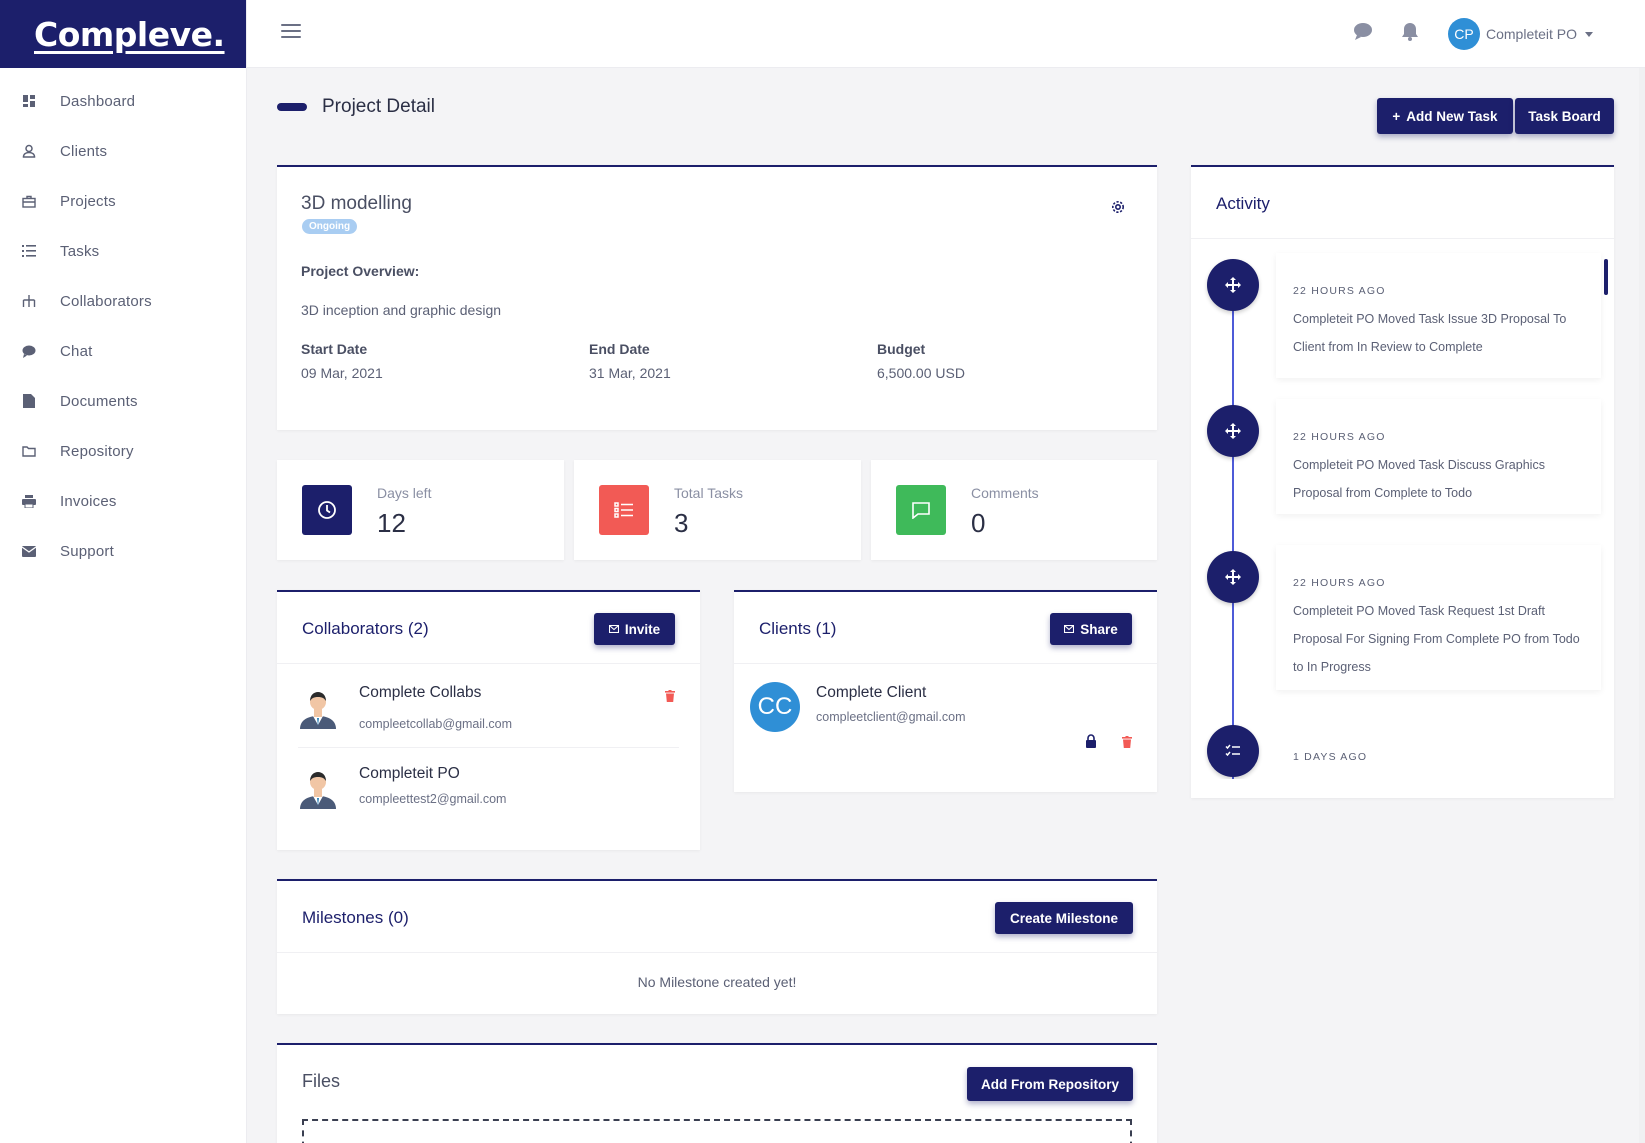 The width and height of the screenshot is (1645, 1143). I want to click on page-title: Project Detail, so click(378, 106).